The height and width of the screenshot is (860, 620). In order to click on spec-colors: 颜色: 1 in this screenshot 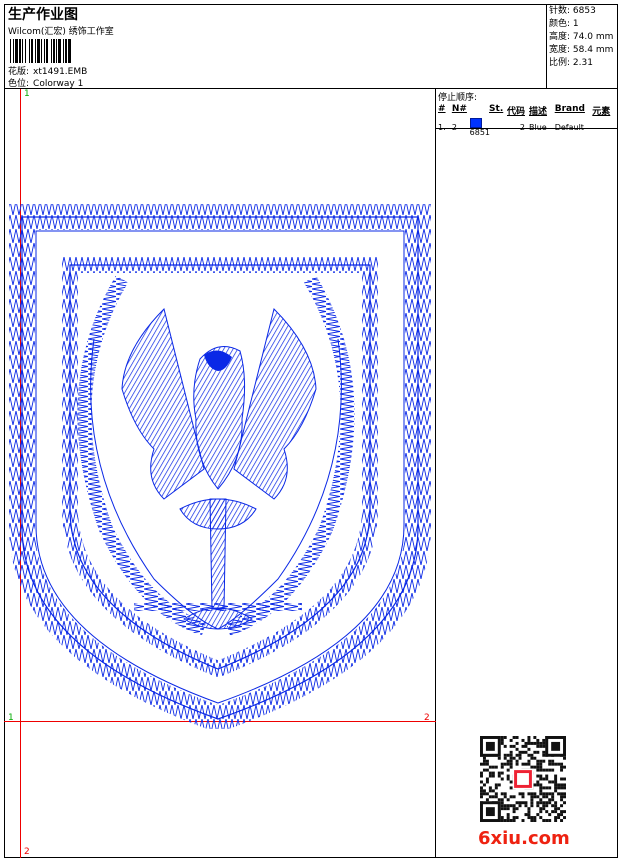, I will do `click(564, 24)`.